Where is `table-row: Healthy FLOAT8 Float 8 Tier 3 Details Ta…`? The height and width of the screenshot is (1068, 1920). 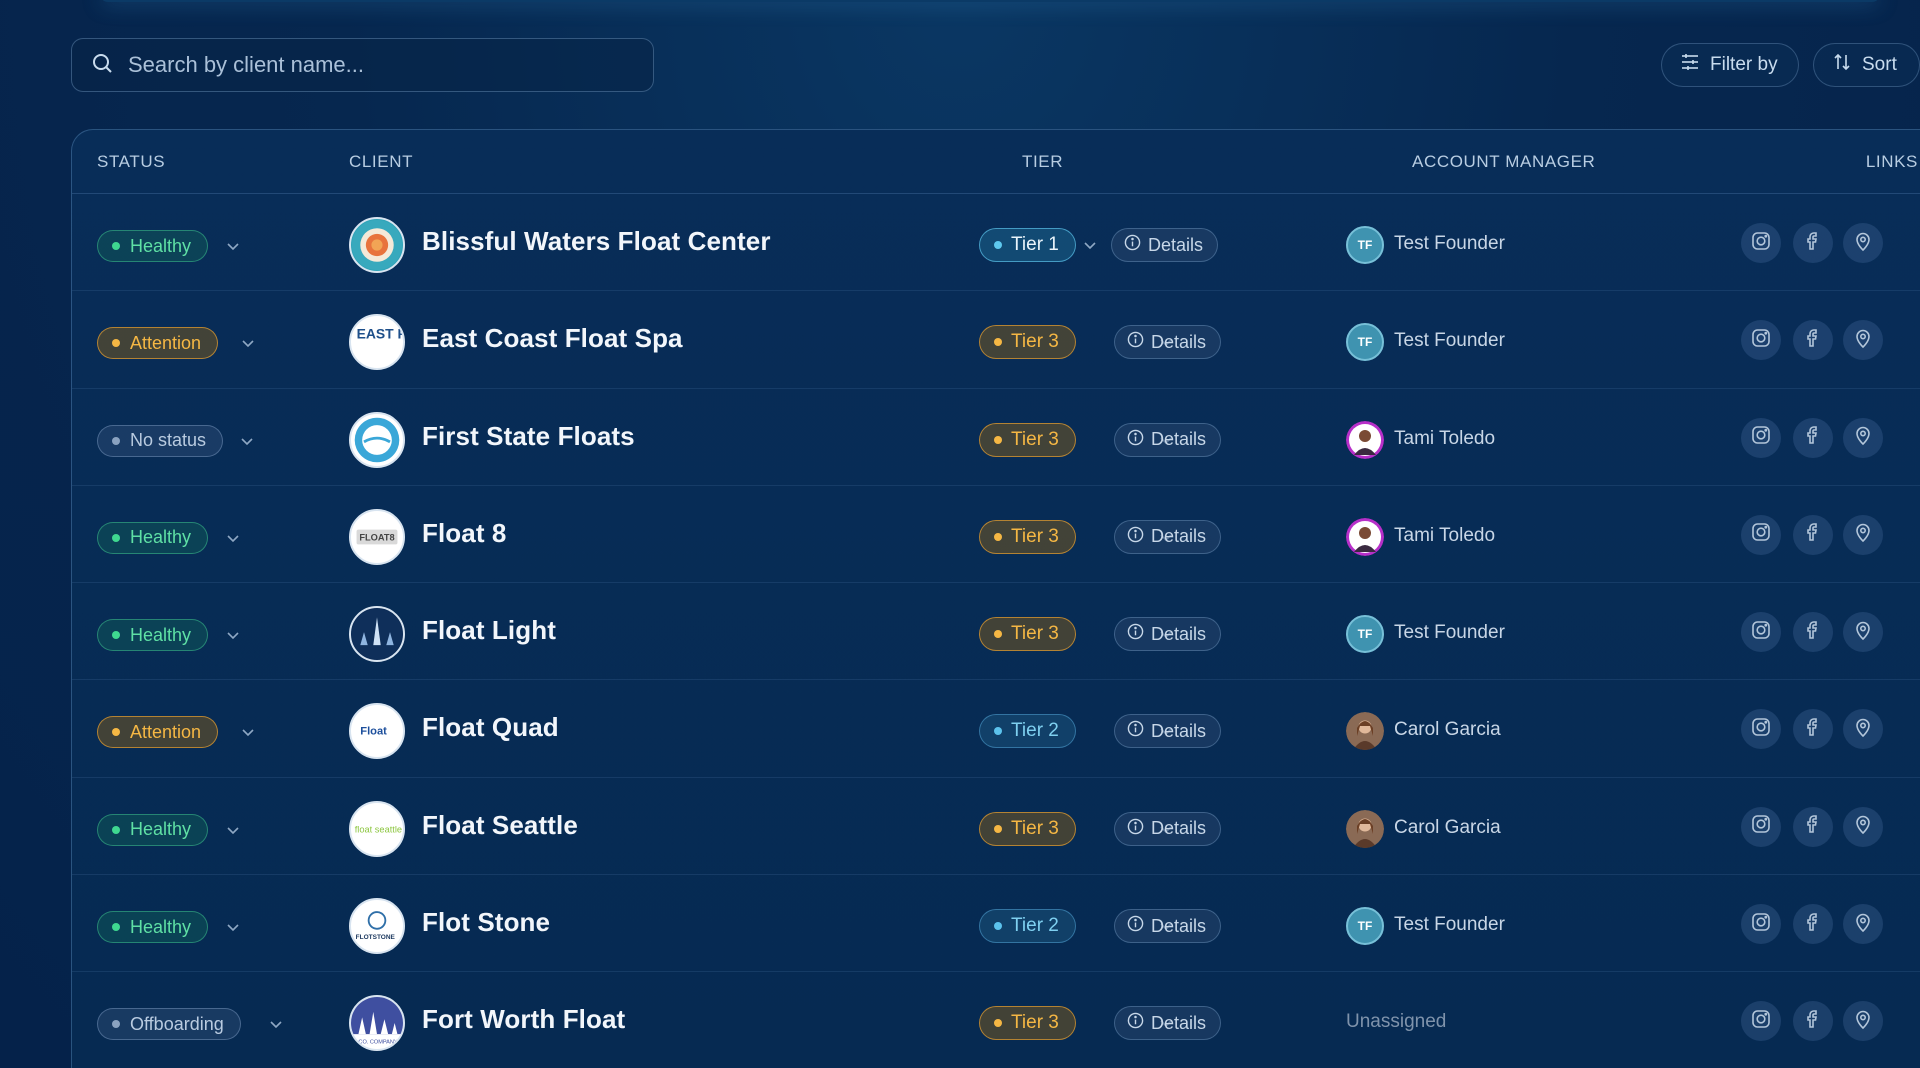 table-row: Healthy FLOAT8 Float 8 Tier 3 Details Ta… is located at coordinates (996, 535).